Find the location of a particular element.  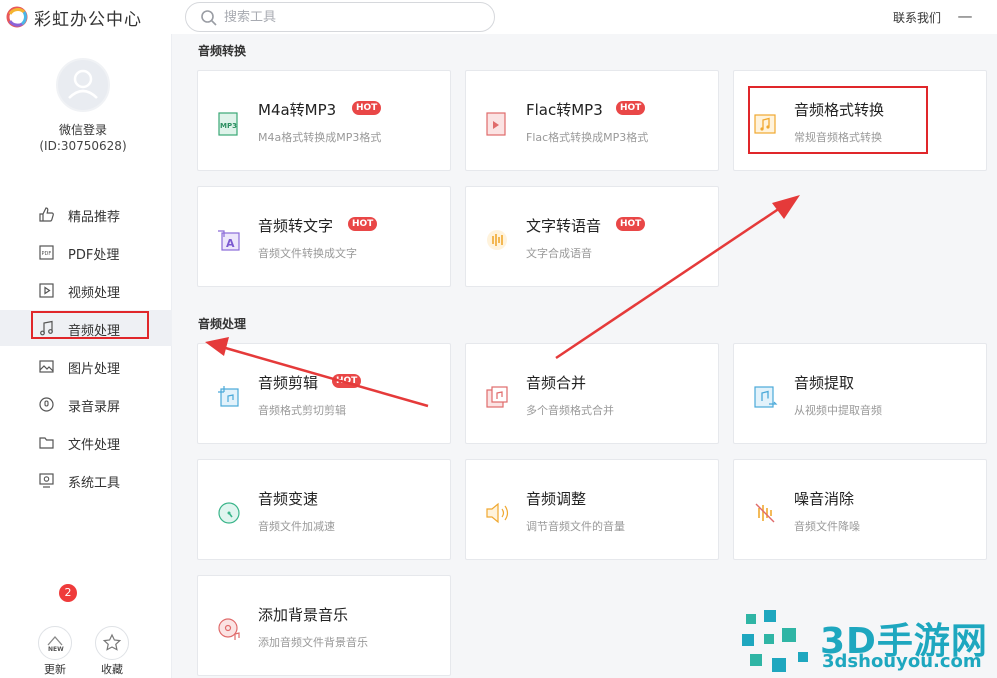

search-box is located at coordinates (340, 17).